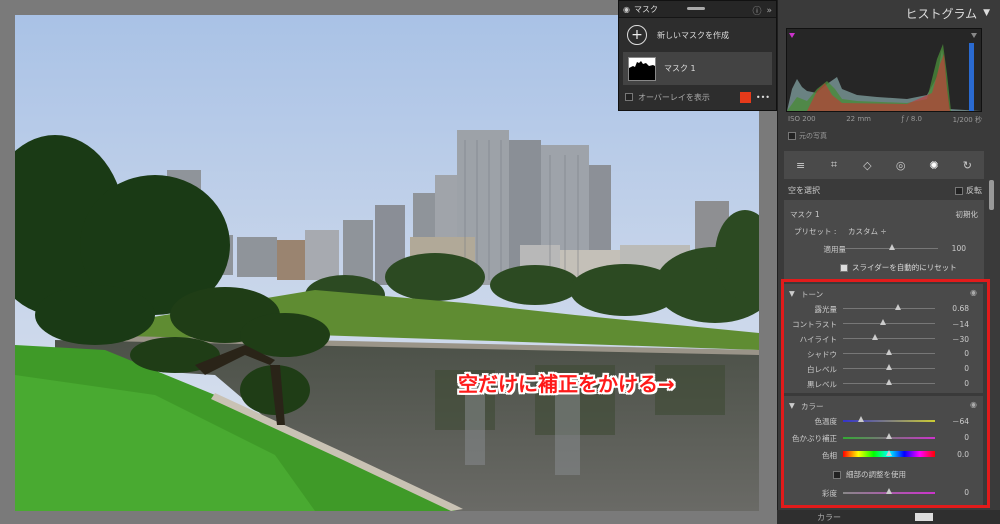  Describe the element at coordinates (884, 70) in the screenshot. I see `histogram` at that location.